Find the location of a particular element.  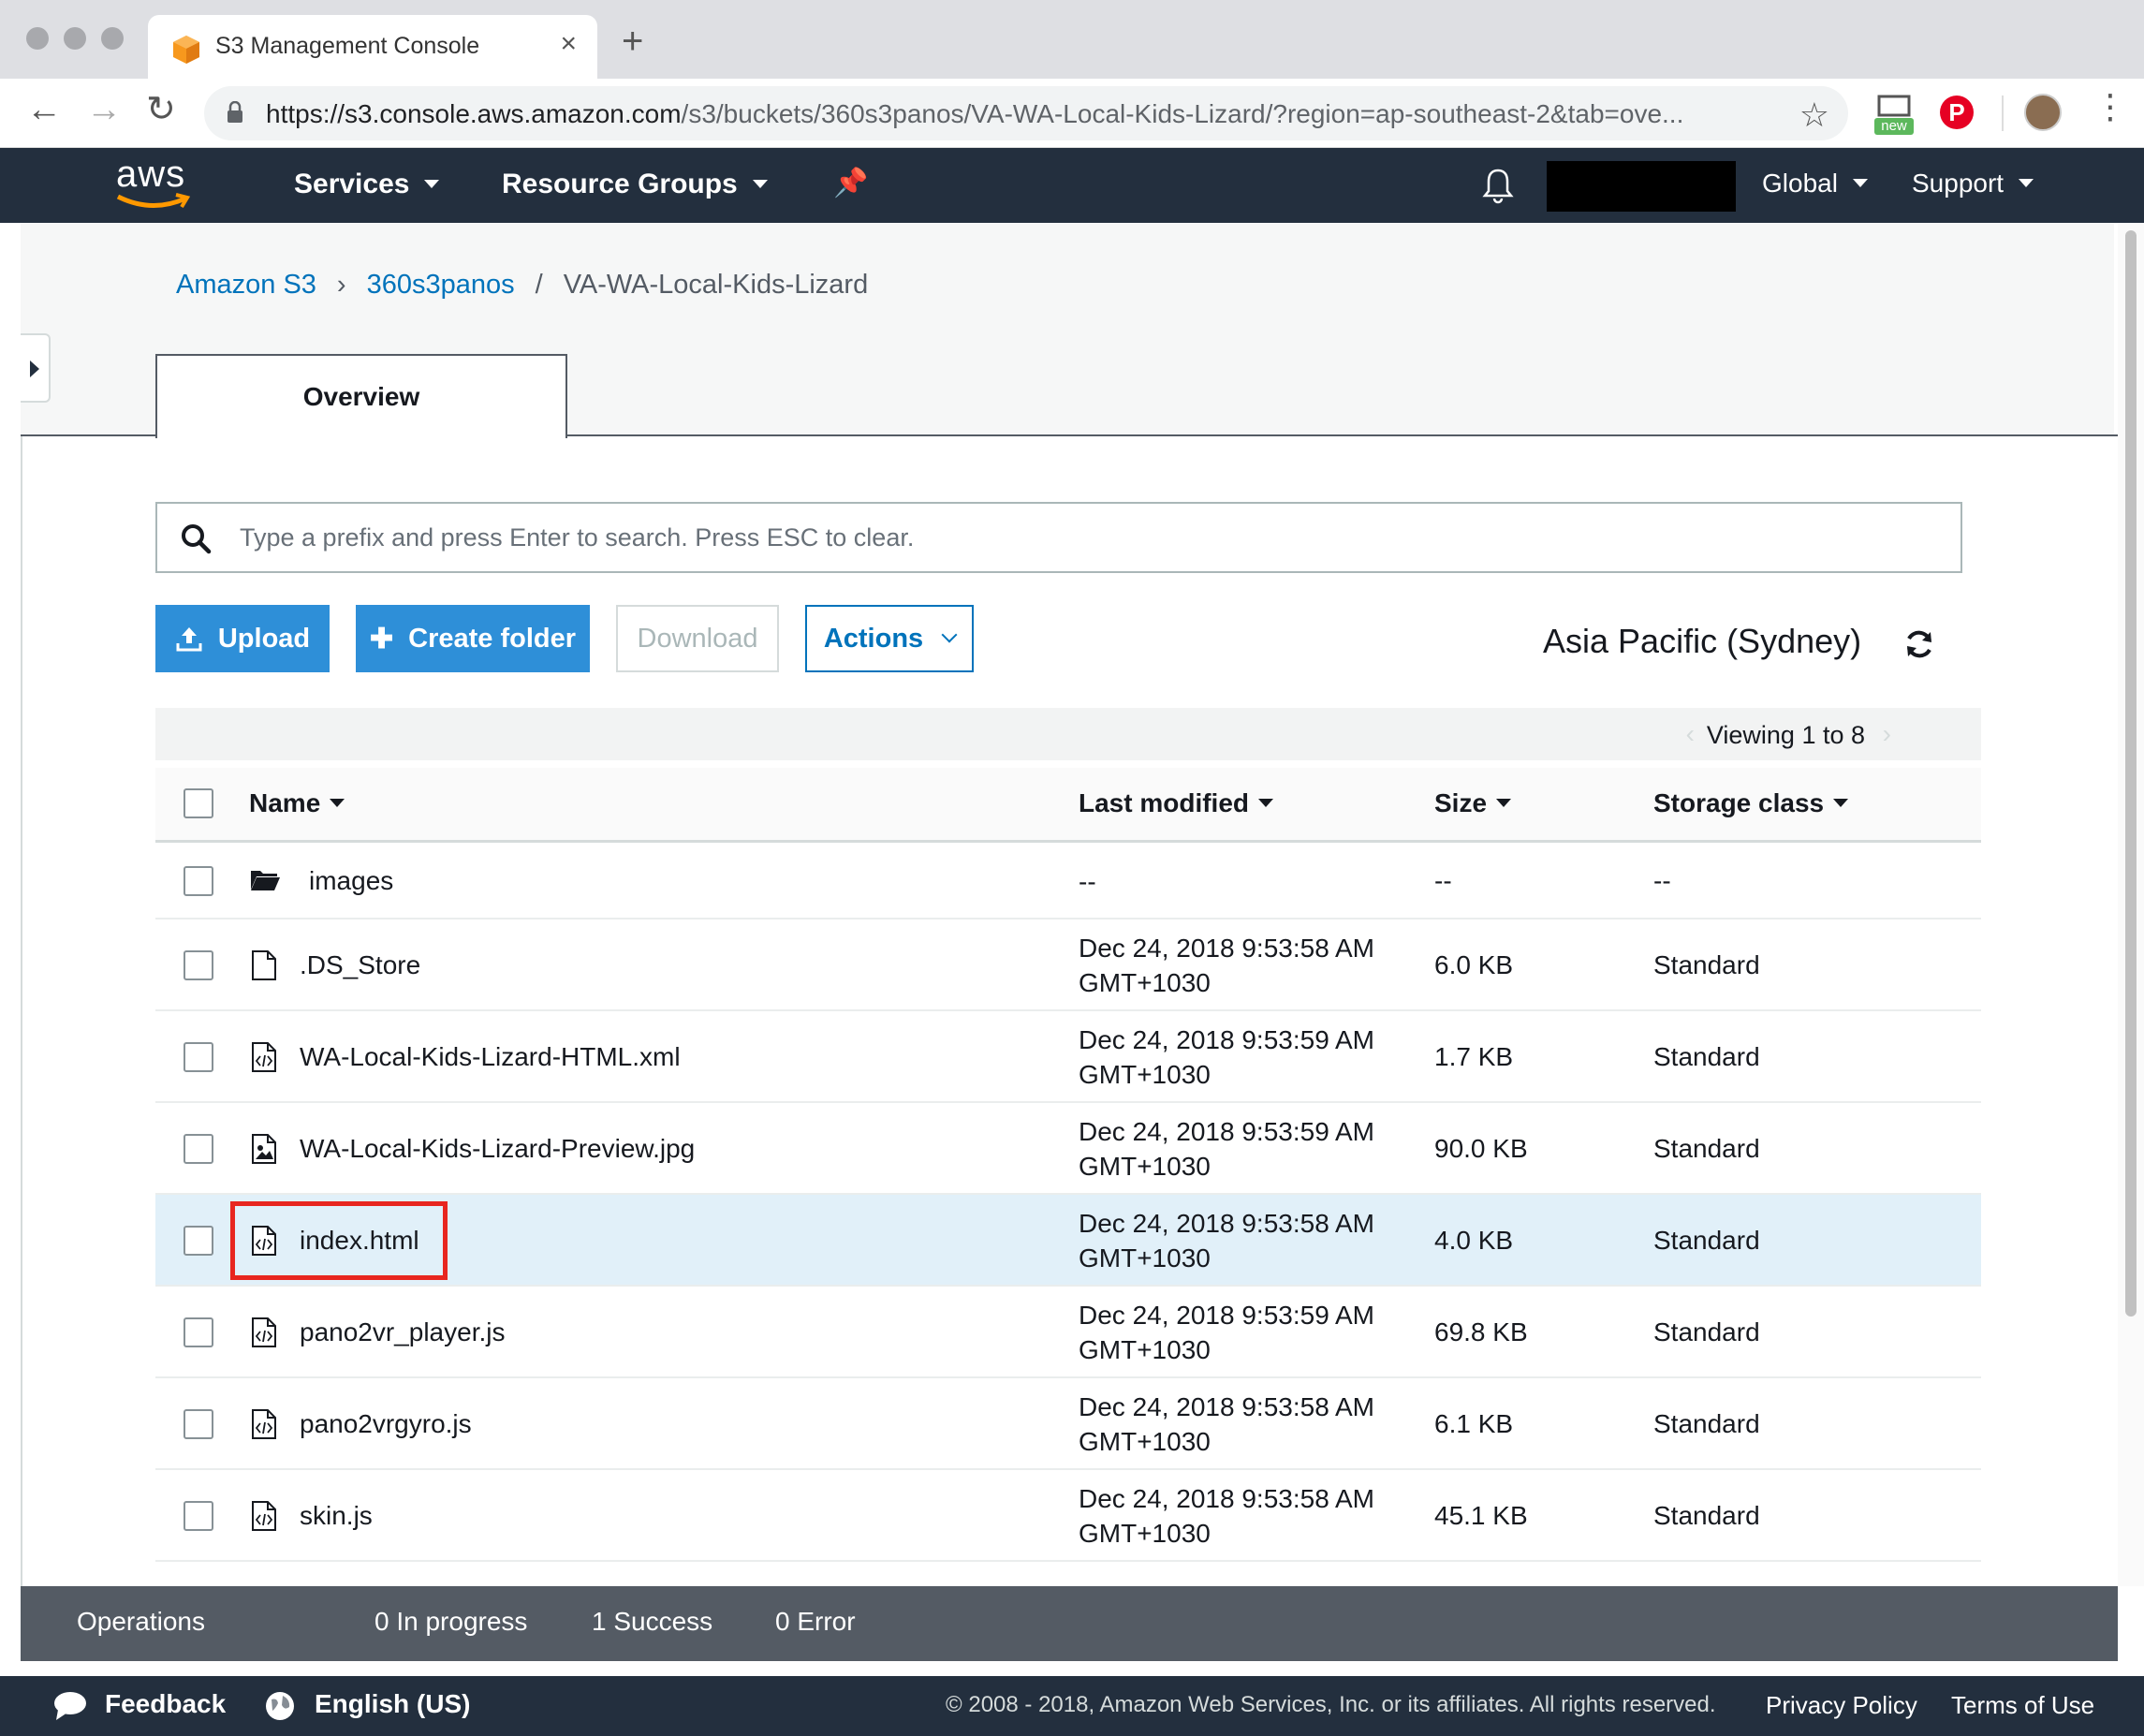

size-cell: 1.7 KB is located at coordinates (1474, 1056).